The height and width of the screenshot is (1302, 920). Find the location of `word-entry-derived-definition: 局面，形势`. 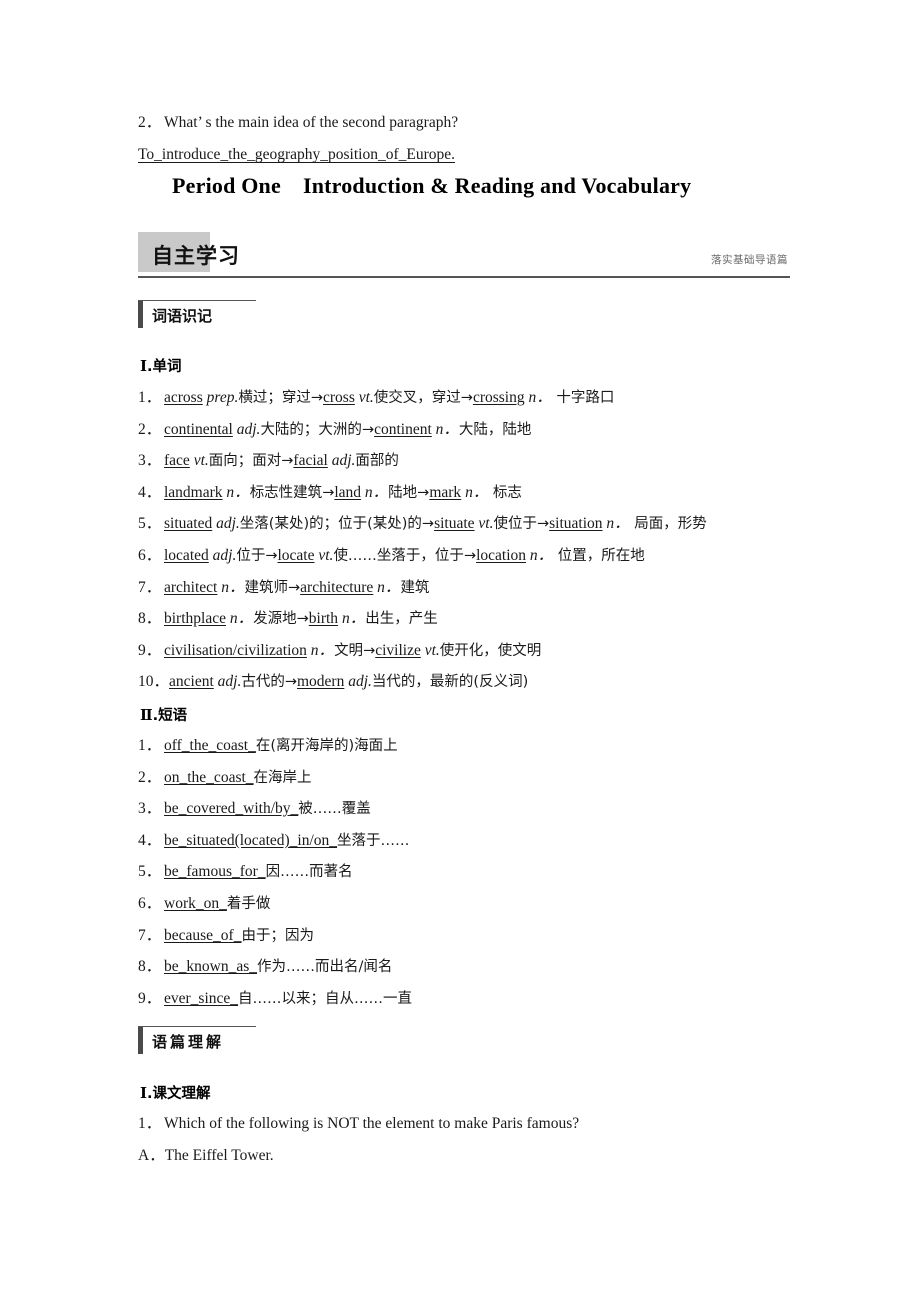

word-entry-derived-definition: 局面，形势 is located at coordinates (668, 524).